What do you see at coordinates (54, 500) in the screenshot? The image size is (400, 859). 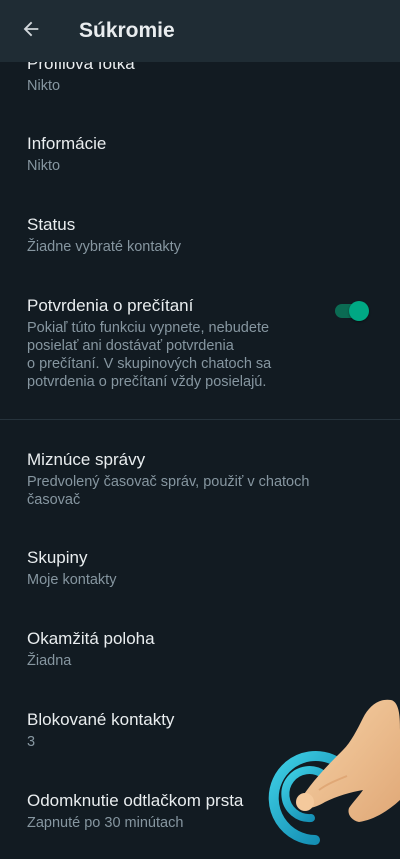 I see `description-line: časovač` at bounding box center [54, 500].